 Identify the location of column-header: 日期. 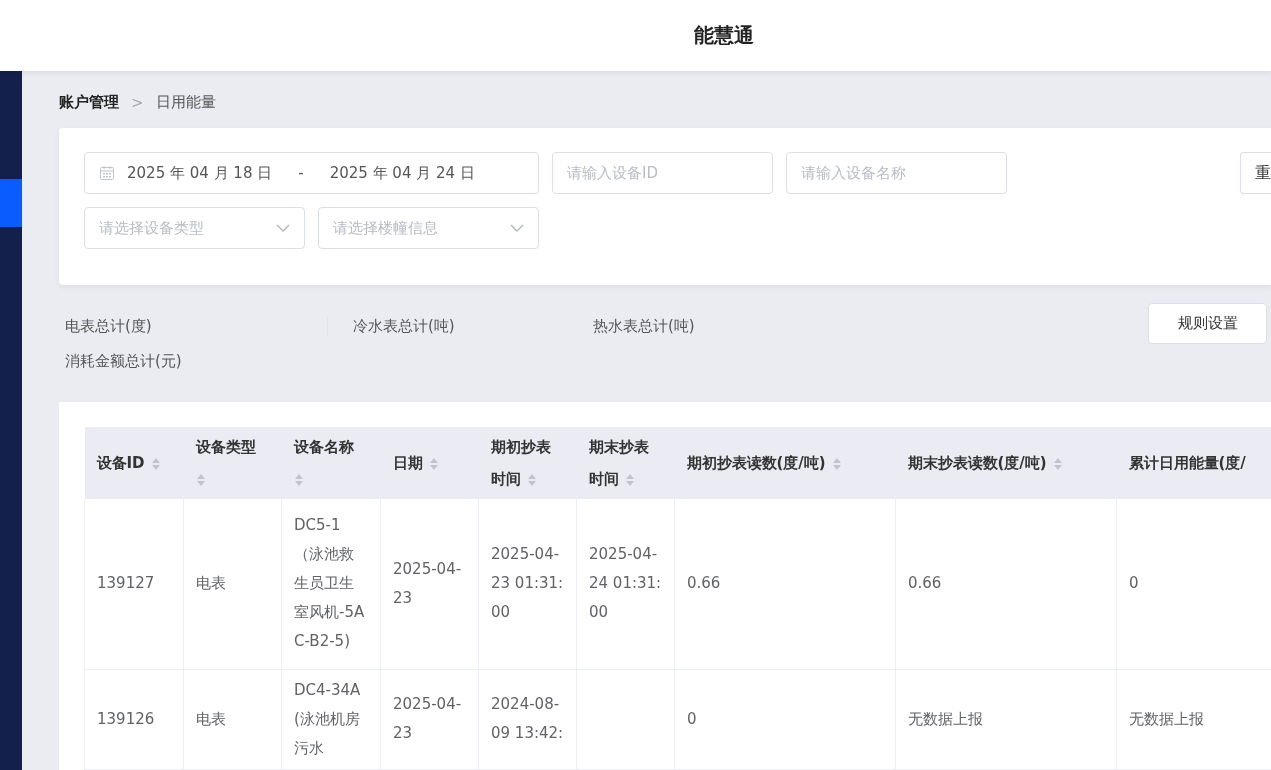
(429, 463).